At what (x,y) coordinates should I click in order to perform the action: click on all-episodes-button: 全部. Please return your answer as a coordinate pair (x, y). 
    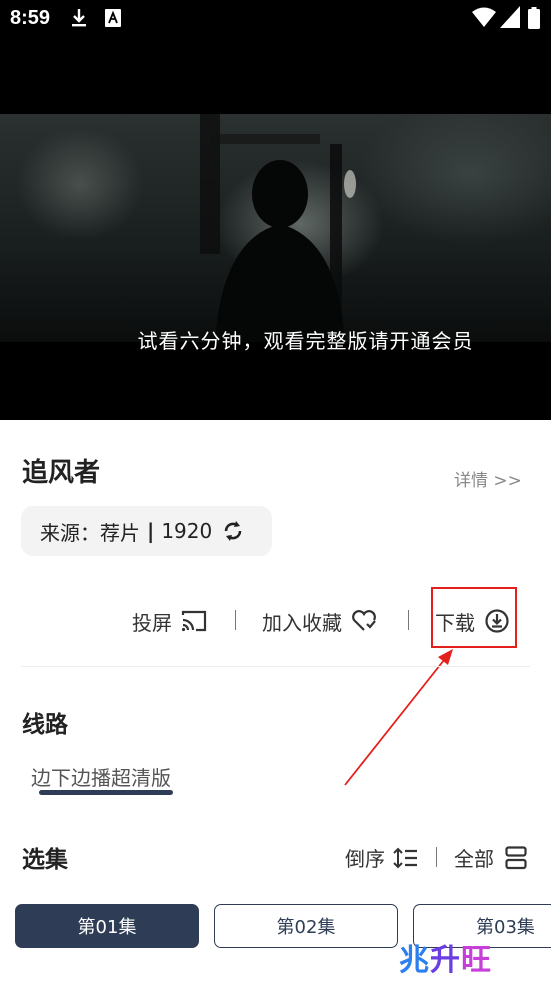
    Looking at the image, I should click on (490, 857).